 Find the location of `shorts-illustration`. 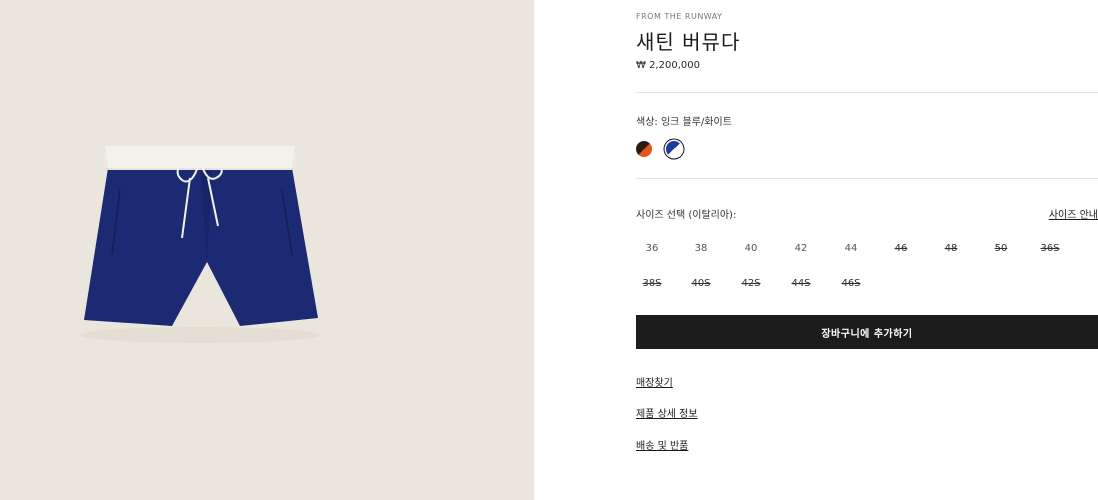

shorts-illustration is located at coordinates (200, 244).